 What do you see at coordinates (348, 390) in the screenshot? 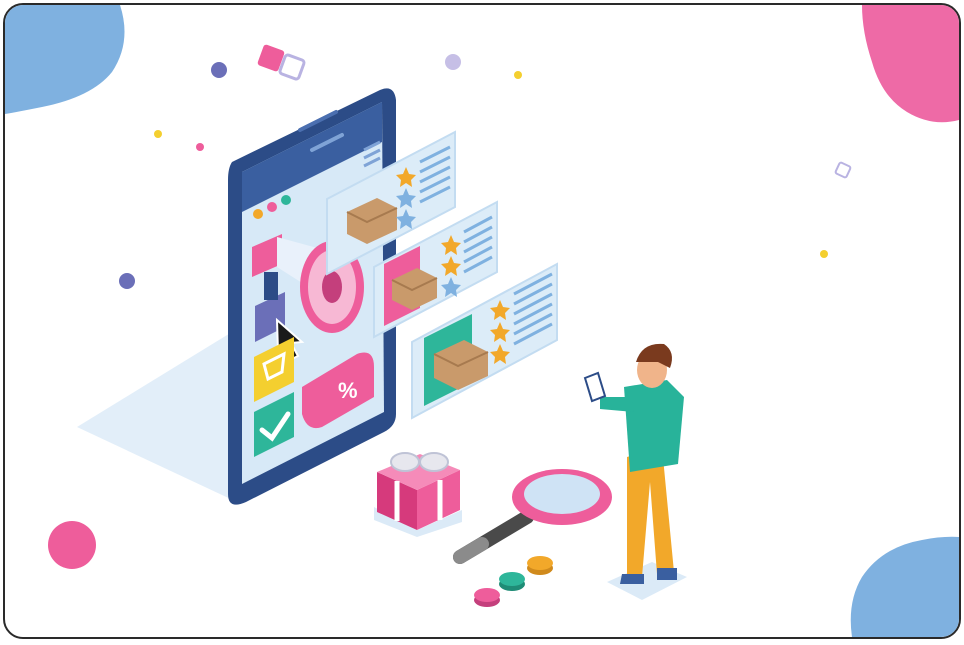
I see `discount-badge-text: %` at bounding box center [348, 390].